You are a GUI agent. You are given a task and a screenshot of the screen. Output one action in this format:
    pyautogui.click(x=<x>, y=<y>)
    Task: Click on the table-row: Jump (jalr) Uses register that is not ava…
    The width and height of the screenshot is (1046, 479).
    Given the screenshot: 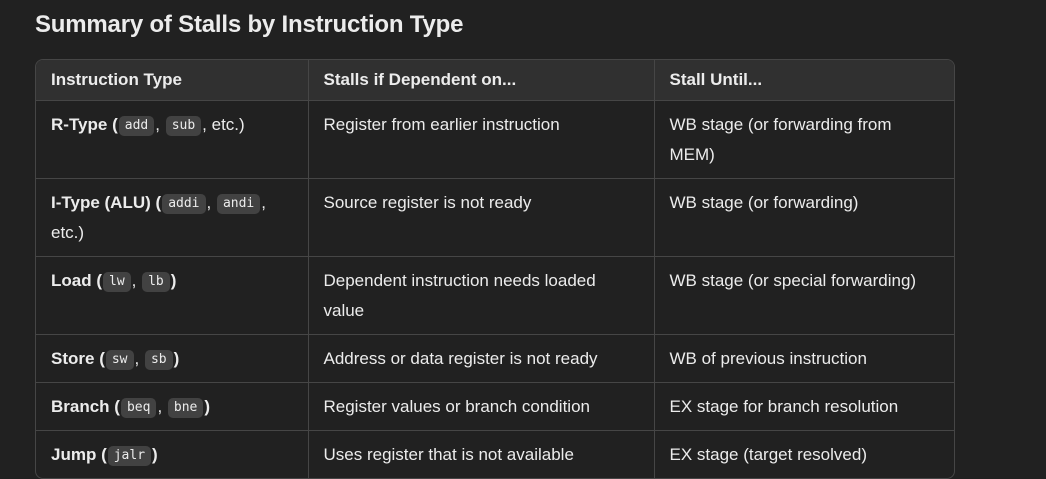 What is the action you would take?
    pyautogui.click(x=495, y=454)
    